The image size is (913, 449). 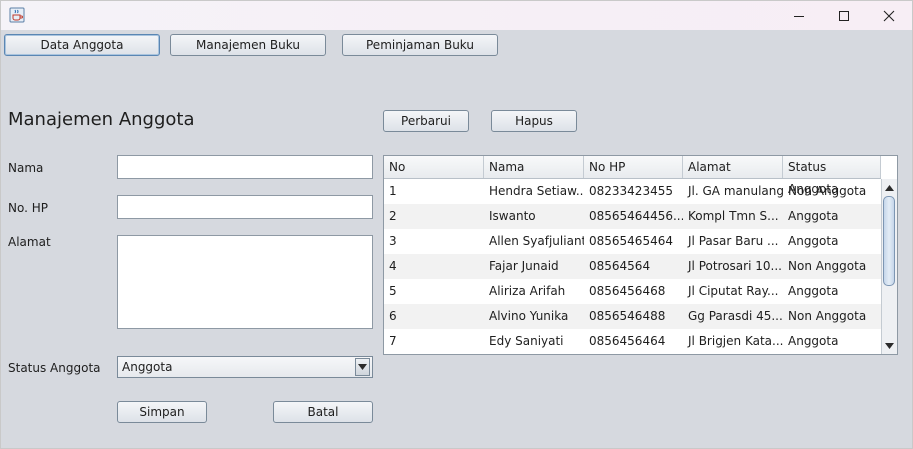 I want to click on batal-button: Batal, so click(x=323, y=412).